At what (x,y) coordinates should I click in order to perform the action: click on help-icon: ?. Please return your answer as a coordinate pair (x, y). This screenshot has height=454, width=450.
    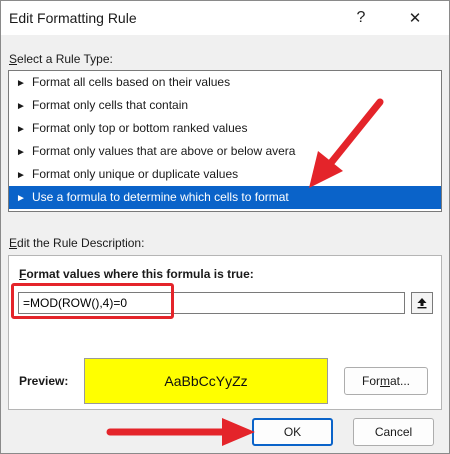
    Looking at the image, I should click on (361, 17).